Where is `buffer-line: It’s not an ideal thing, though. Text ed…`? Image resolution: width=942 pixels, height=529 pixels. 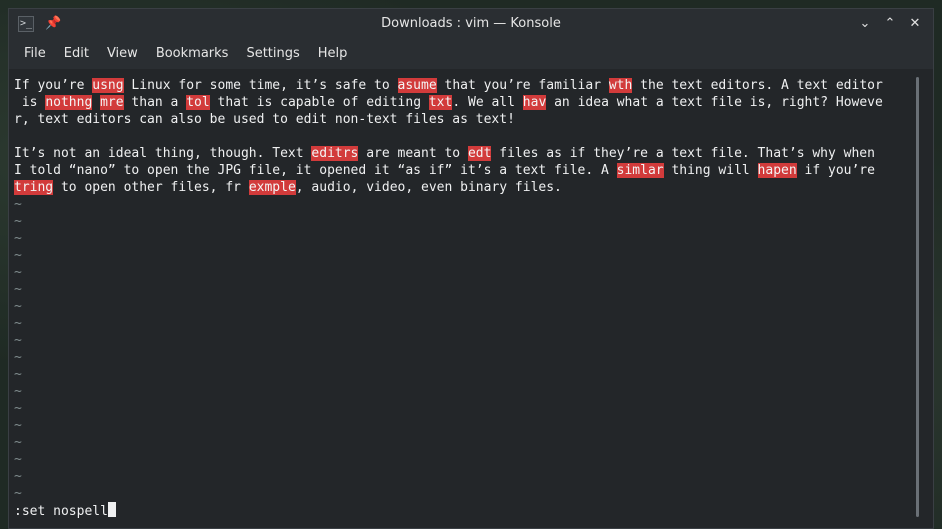
buffer-line: It’s not an ideal thing, though. Text ed… is located at coordinates (461, 153).